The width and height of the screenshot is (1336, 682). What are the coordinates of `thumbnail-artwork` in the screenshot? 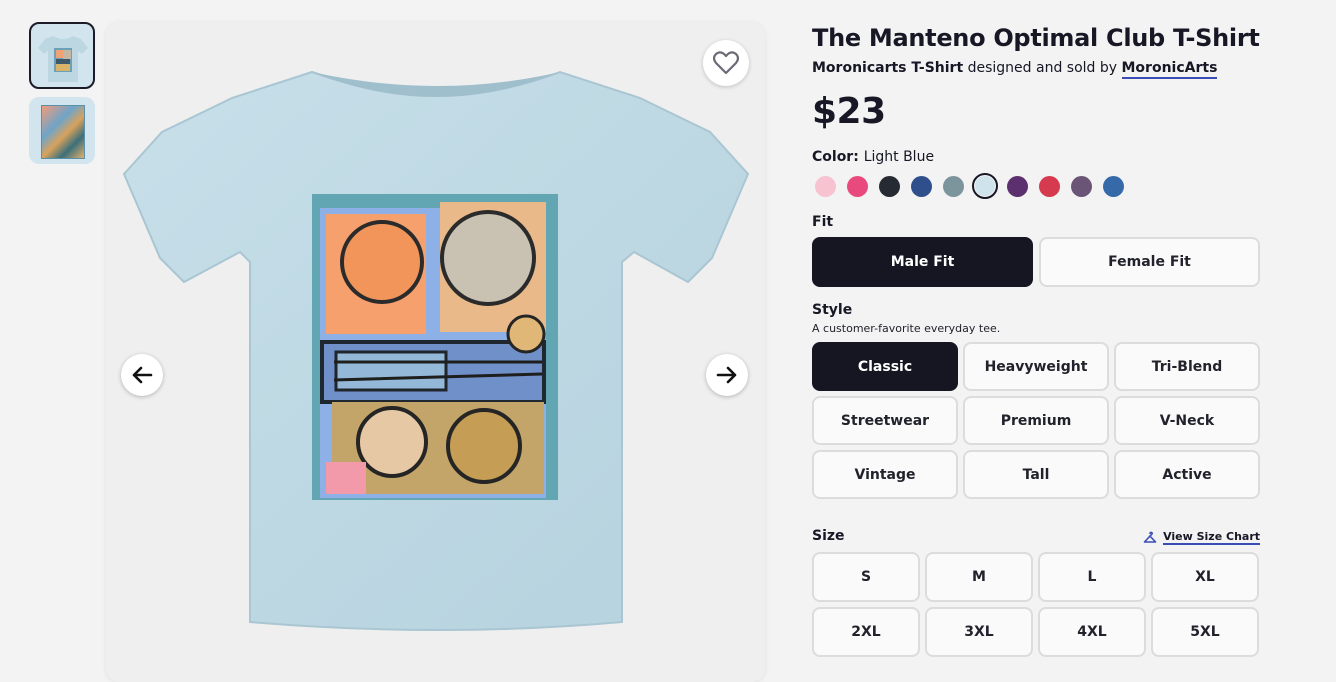 It's located at (62, 130).